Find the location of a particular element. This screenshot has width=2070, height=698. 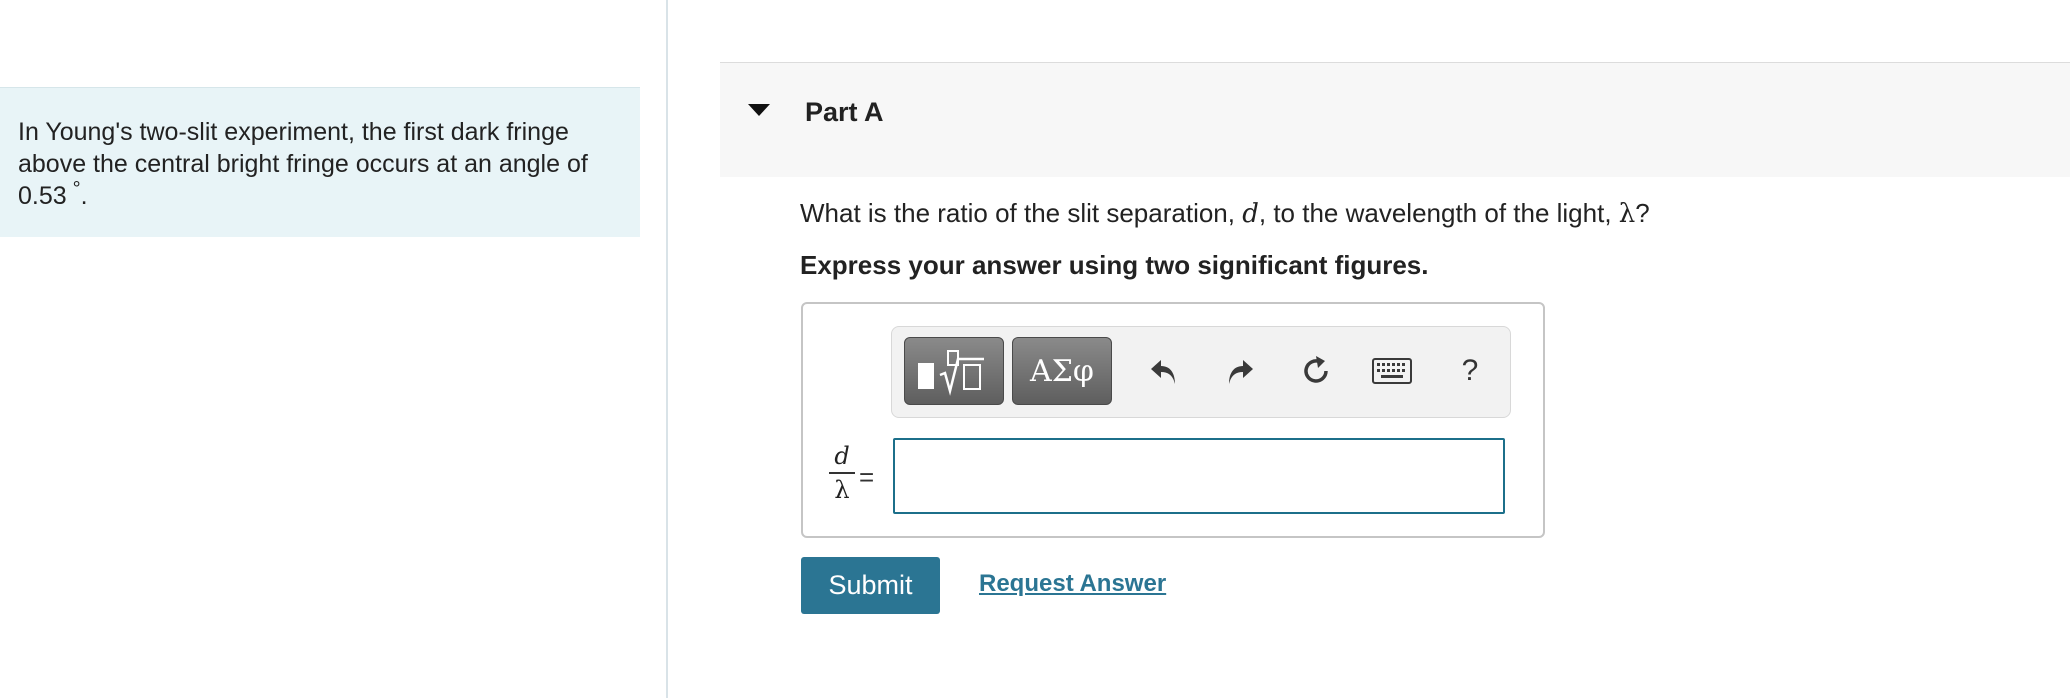

math-templates-button is located at coordinates (954, 371).